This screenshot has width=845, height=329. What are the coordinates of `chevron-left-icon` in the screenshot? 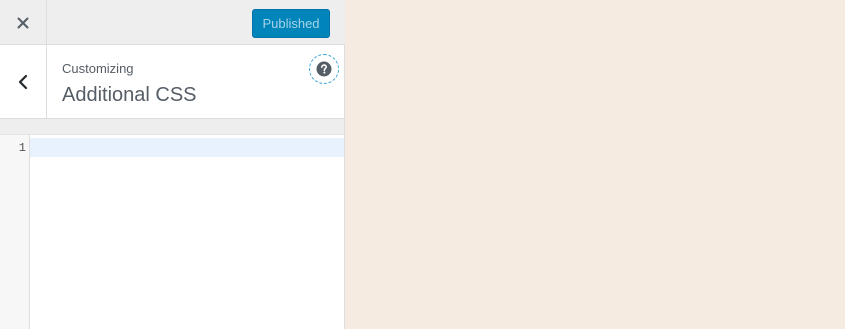 It's located at (23, 81).